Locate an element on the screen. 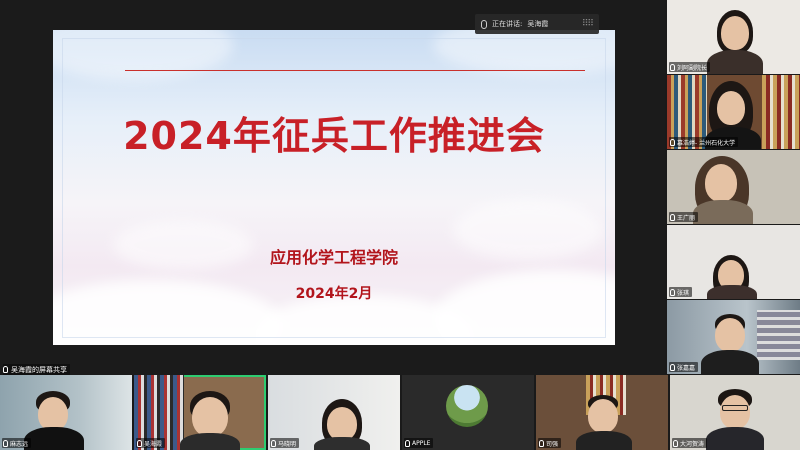 The width and height of the screenshot is (800, 450). speaking-name: 吴海霞 is located at coordinates (538, 24).